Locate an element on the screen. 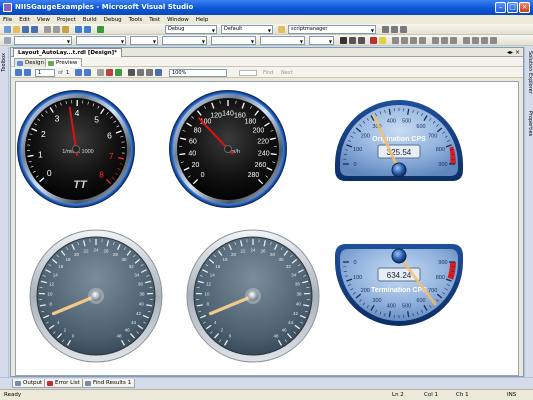 The height and width of the screenshot is (400, 533). orig-tick-label: 400 is located at coordinates (391, 122).